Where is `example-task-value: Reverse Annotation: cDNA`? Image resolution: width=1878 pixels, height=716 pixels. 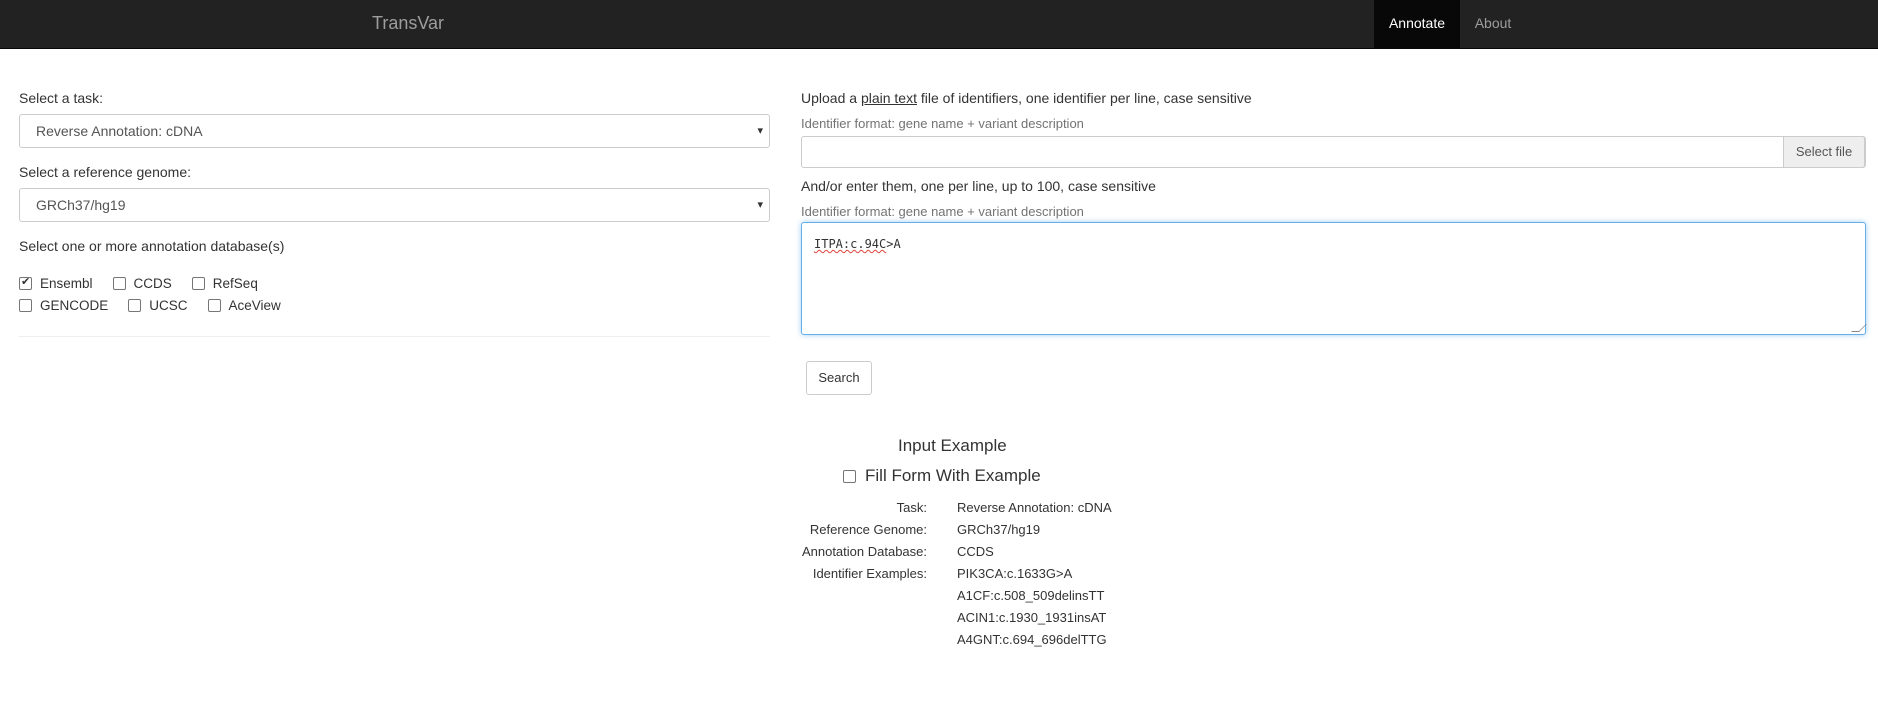 example-task-value: Reverse Annotation: cDNA is located at coordinates (1034, 507).